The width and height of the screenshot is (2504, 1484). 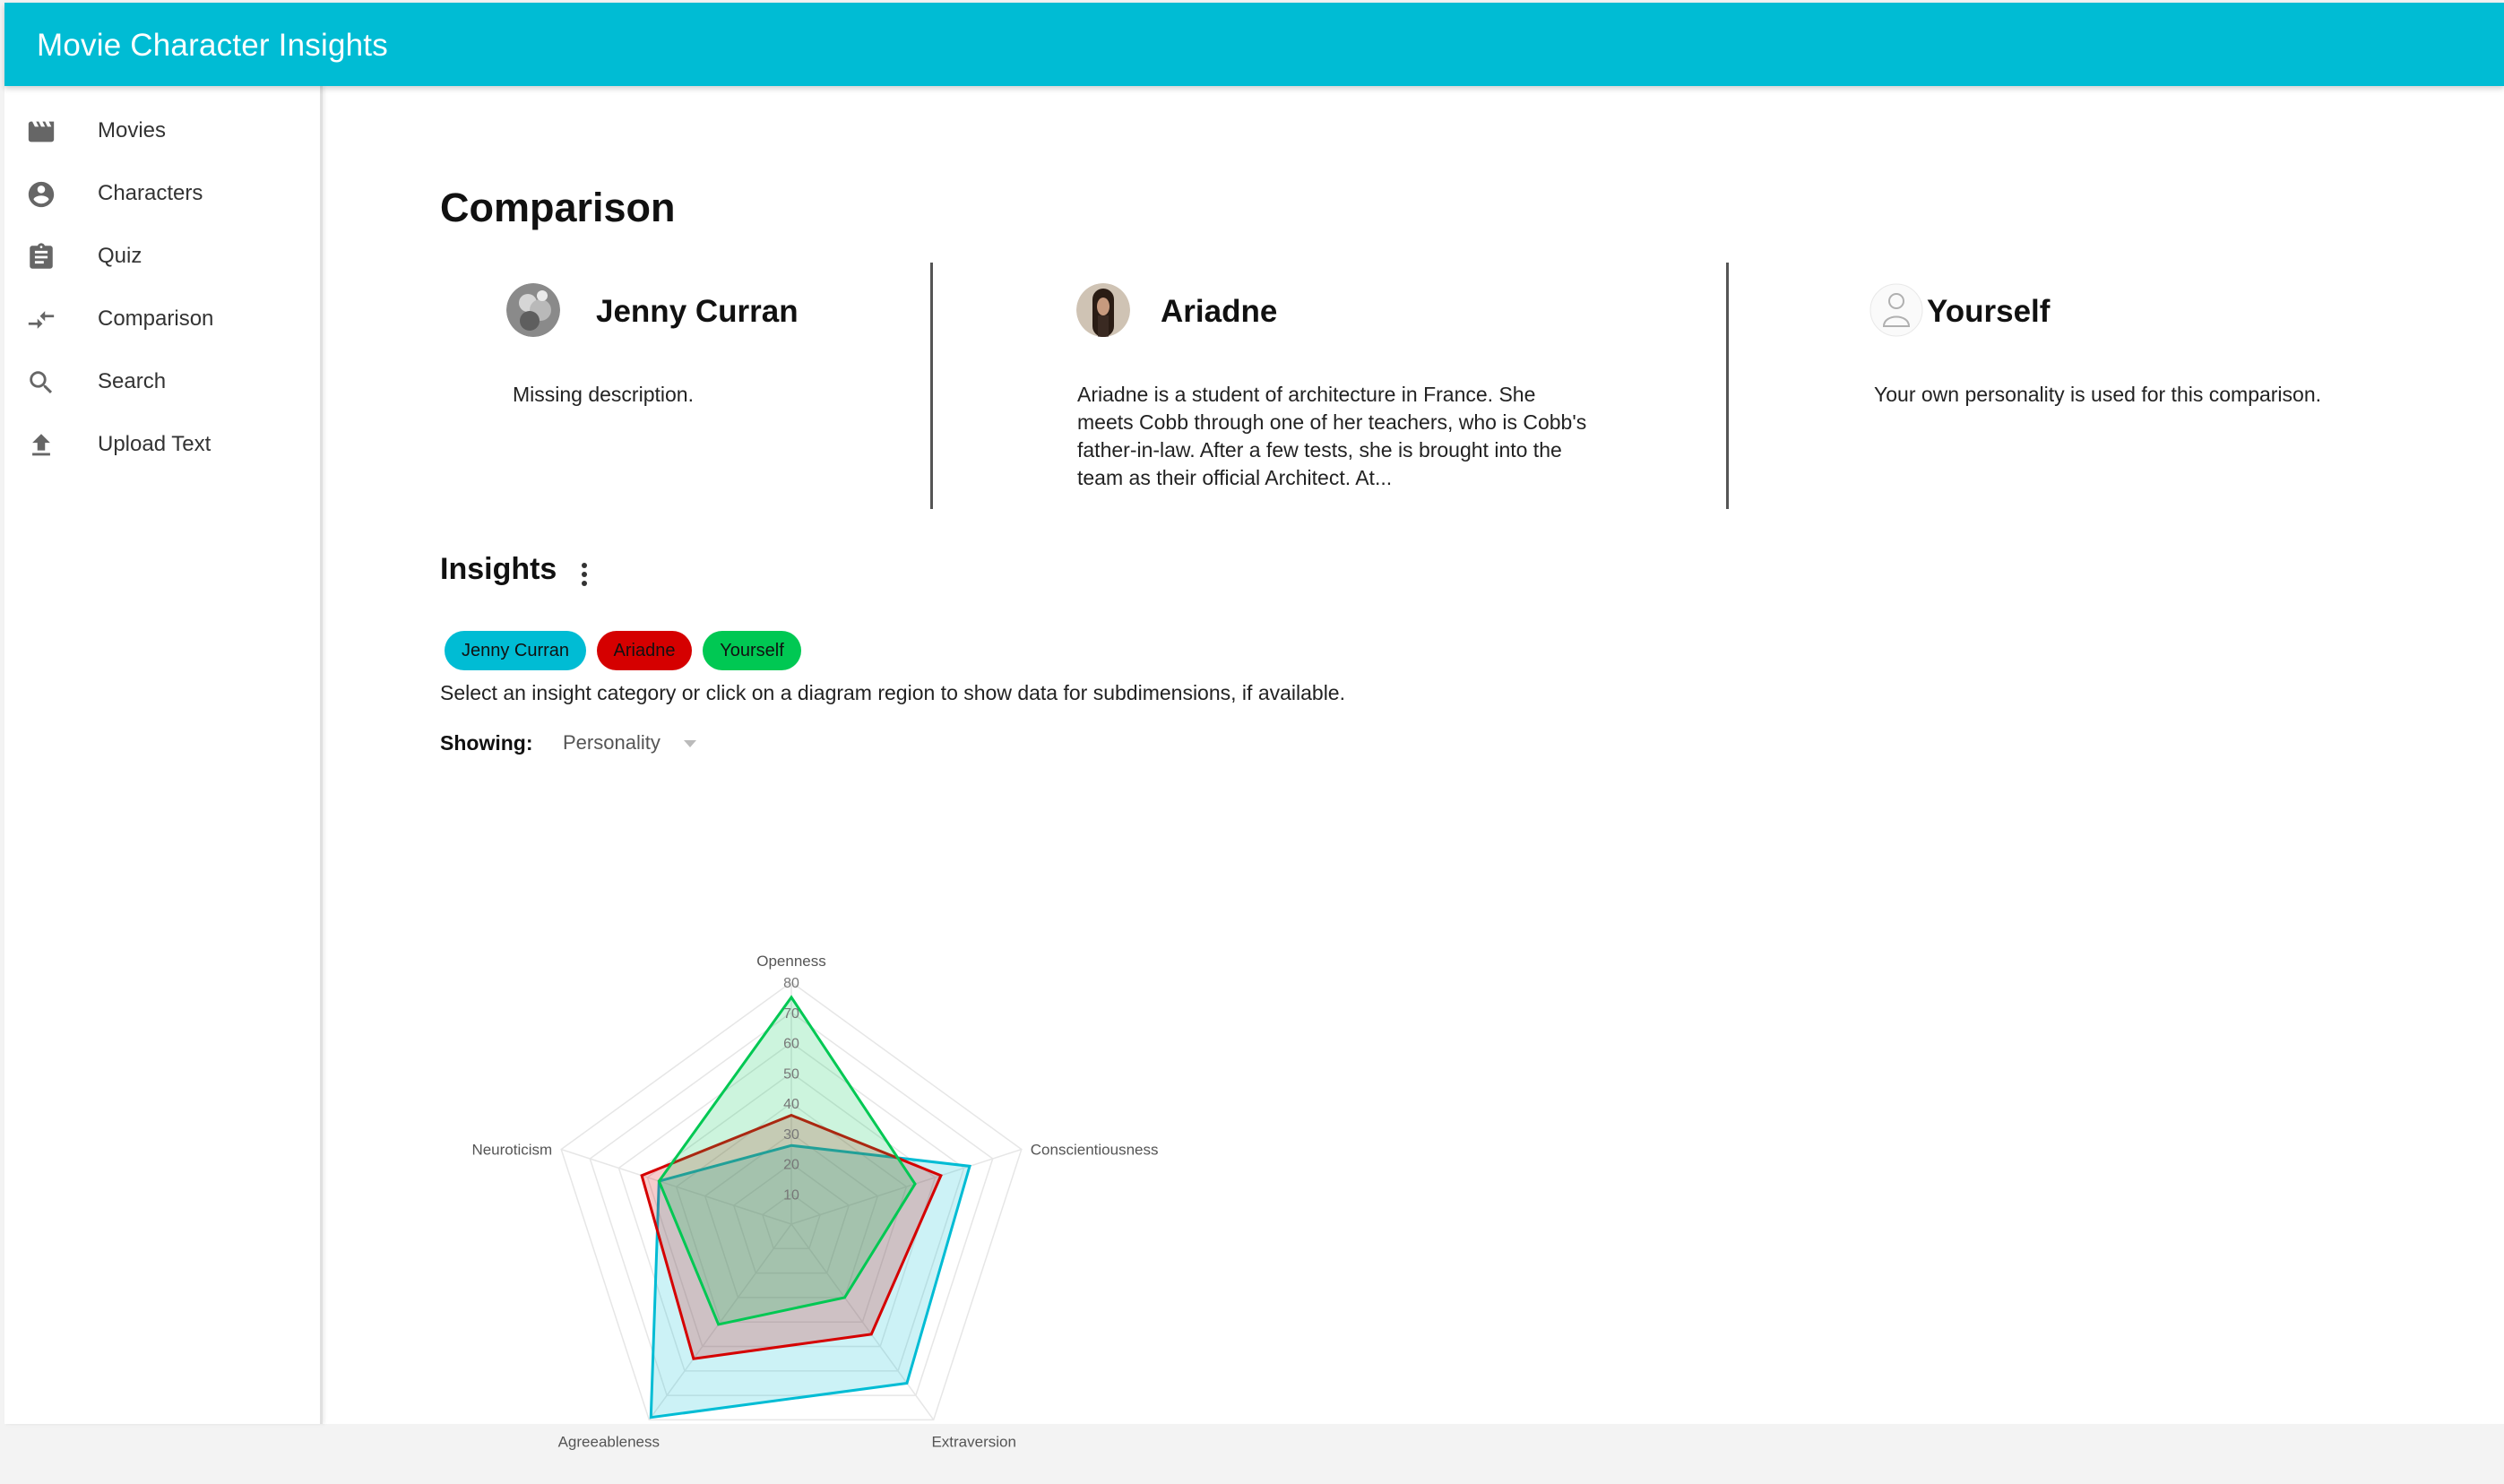 I want to click on sidebar-item-movies: Movies, so click(x=162, y=132).